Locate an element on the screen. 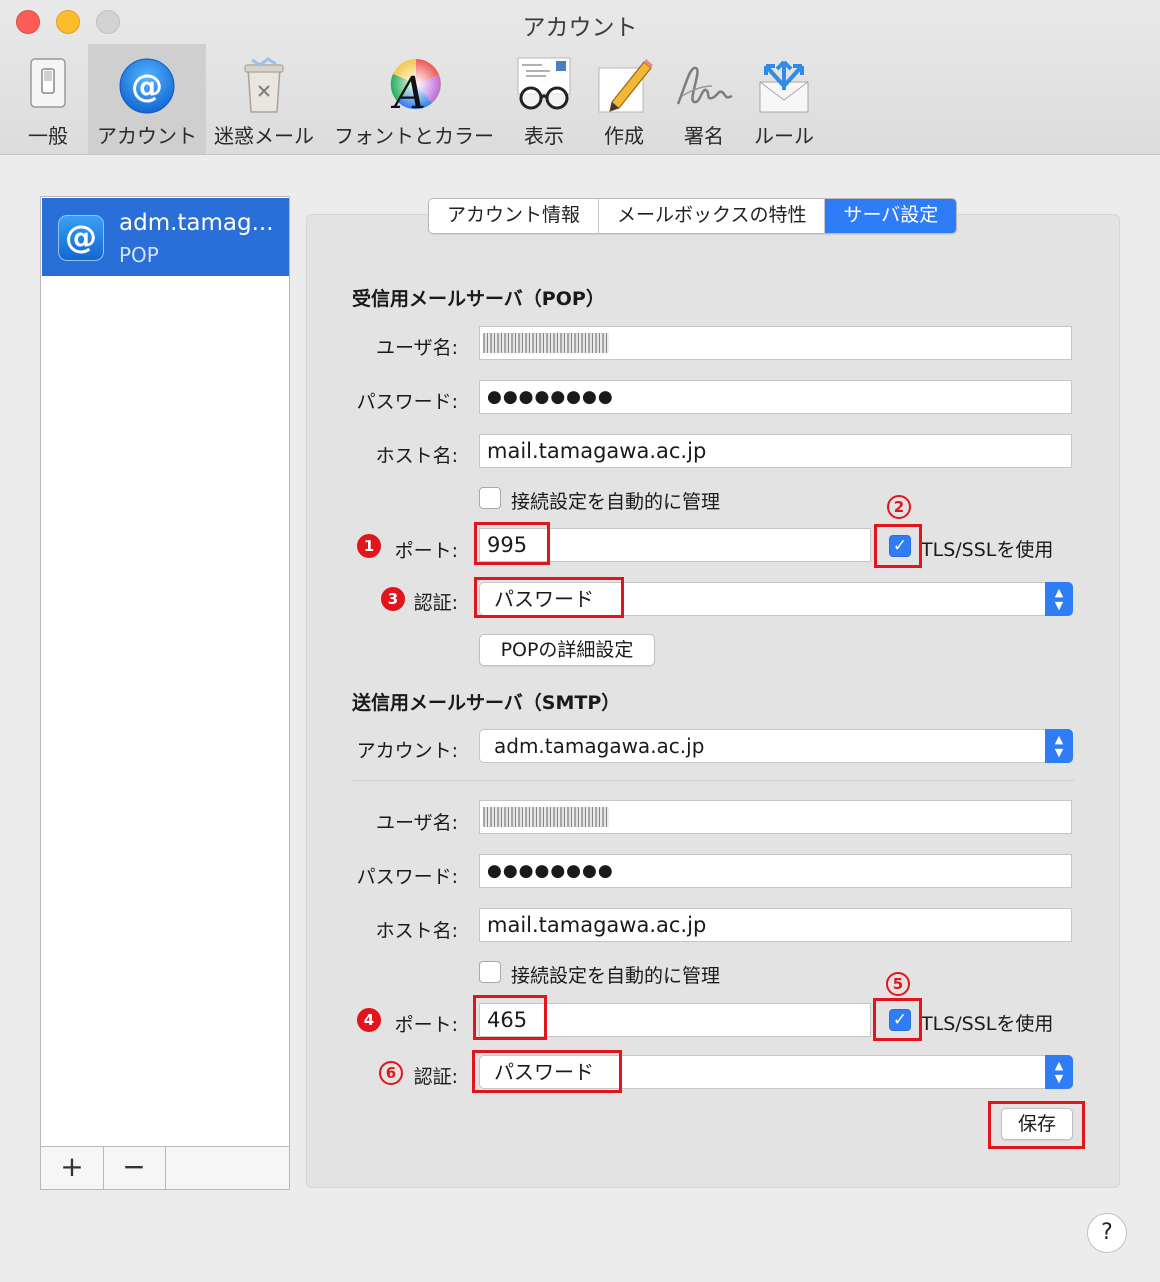 Image resolution: width=1160 pixels, height=1282 pixels. remove-account-button: − is located at coordinates (134, 1168).